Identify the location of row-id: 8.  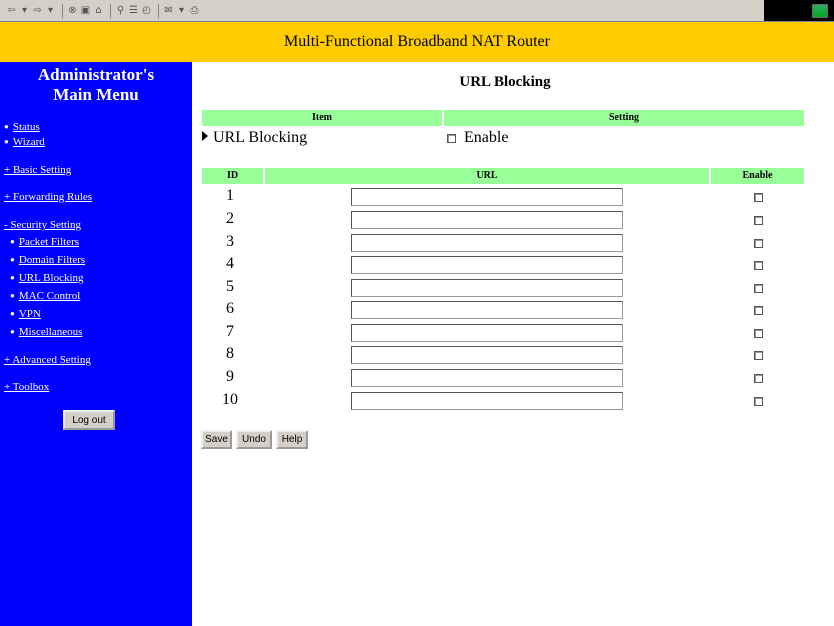
(230, 353).